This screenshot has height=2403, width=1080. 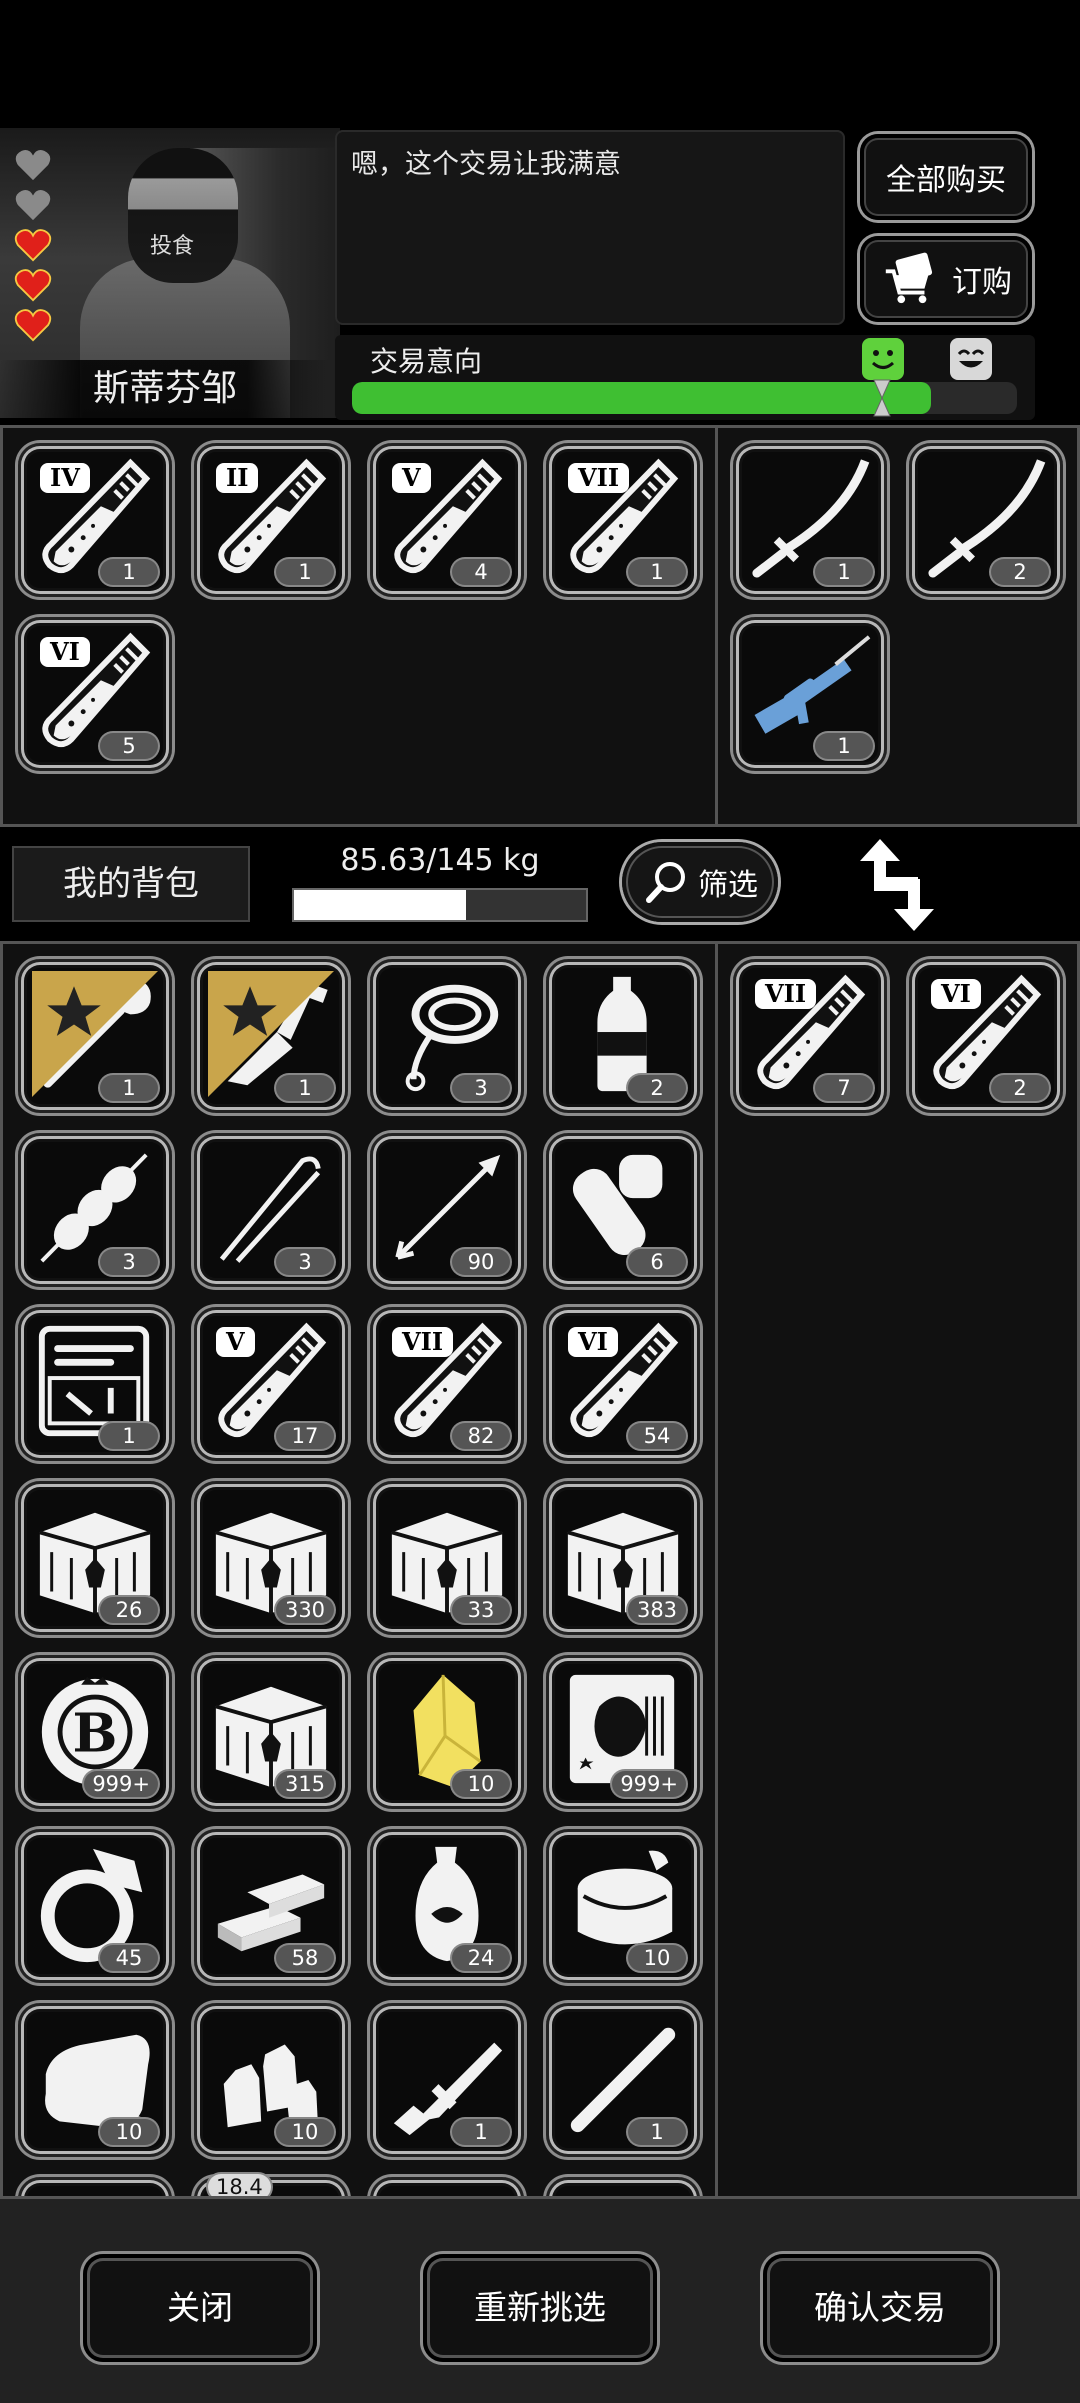 What do you see at coordinates (305, 1610) in the screenshot?
I see `item-count: 330` at bounding box center [305, 1610].